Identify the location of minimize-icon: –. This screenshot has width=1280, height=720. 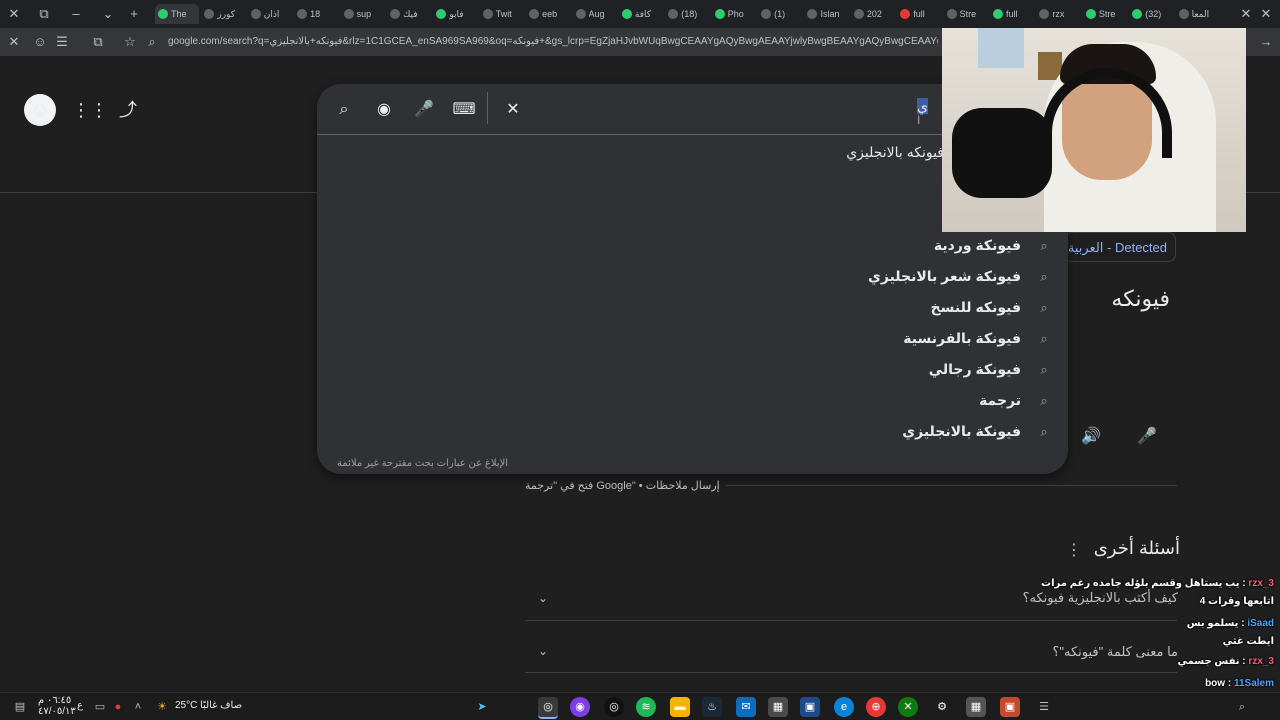
(76, 14).